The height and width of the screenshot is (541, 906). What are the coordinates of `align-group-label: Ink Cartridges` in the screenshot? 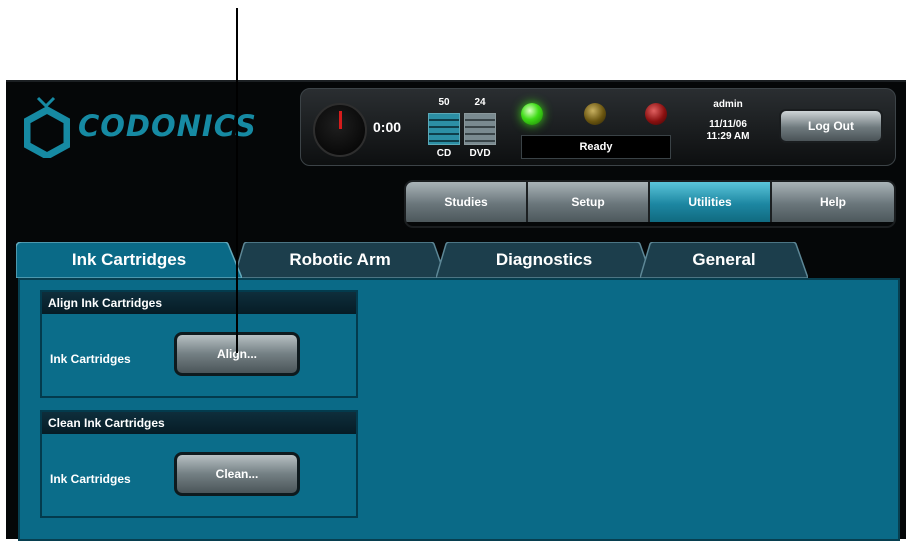 It's located at (90, 359).